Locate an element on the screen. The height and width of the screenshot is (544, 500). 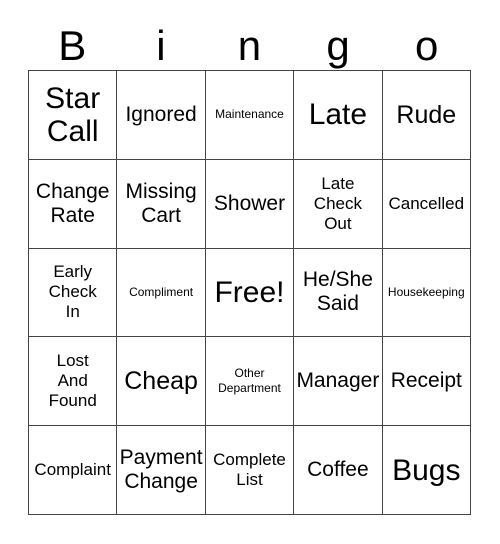
bingo-cell-r3-c3: Manager is located at coordinates (338, 382).